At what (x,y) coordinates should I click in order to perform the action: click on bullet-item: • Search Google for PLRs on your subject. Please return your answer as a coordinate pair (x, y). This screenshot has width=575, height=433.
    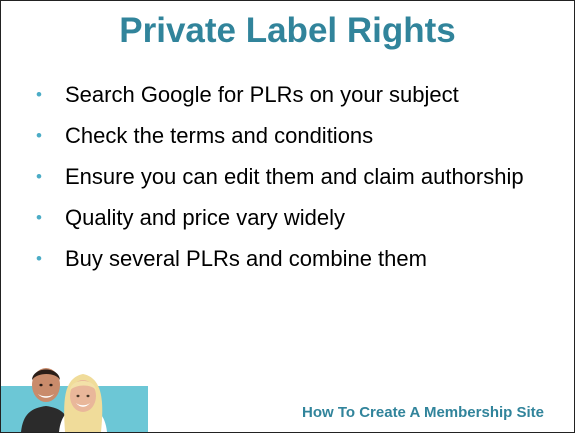
    Looking at the image, I should click on (296, 94).